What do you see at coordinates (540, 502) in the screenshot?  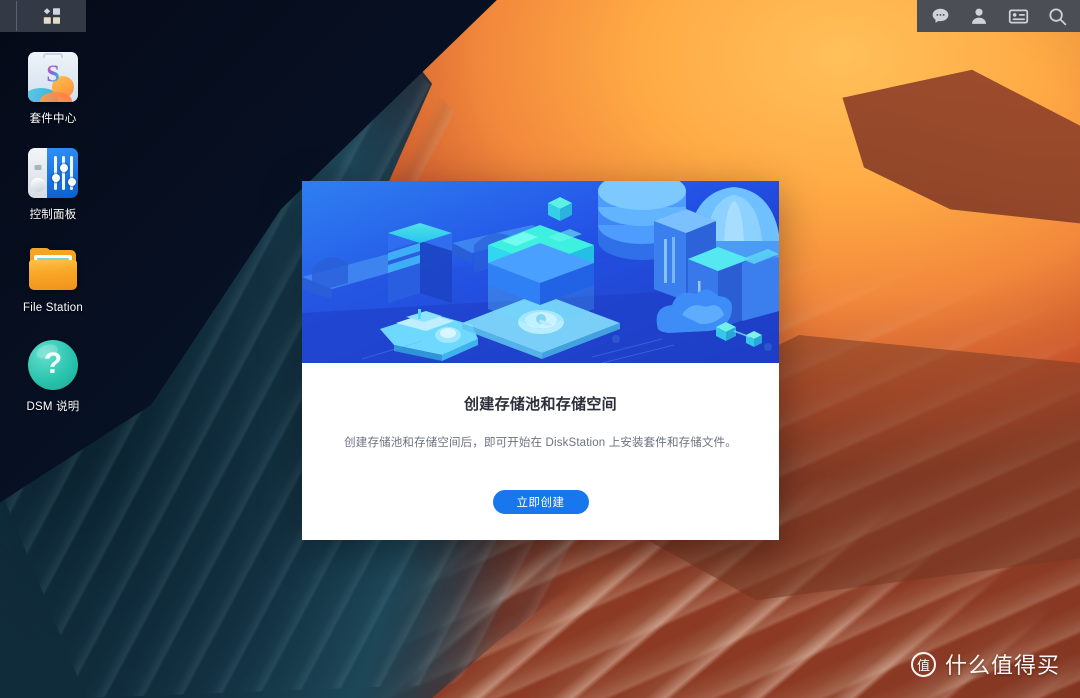 I see `create-now-button: 立即创建` at bounding box center [540, 502].